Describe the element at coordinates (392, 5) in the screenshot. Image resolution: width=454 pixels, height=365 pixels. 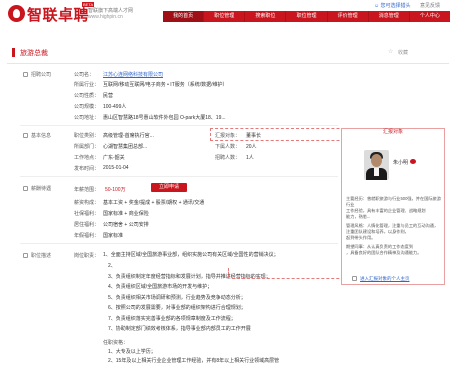
I see `top-link-headhunter: ☺ 您可选择猎头` at that location.